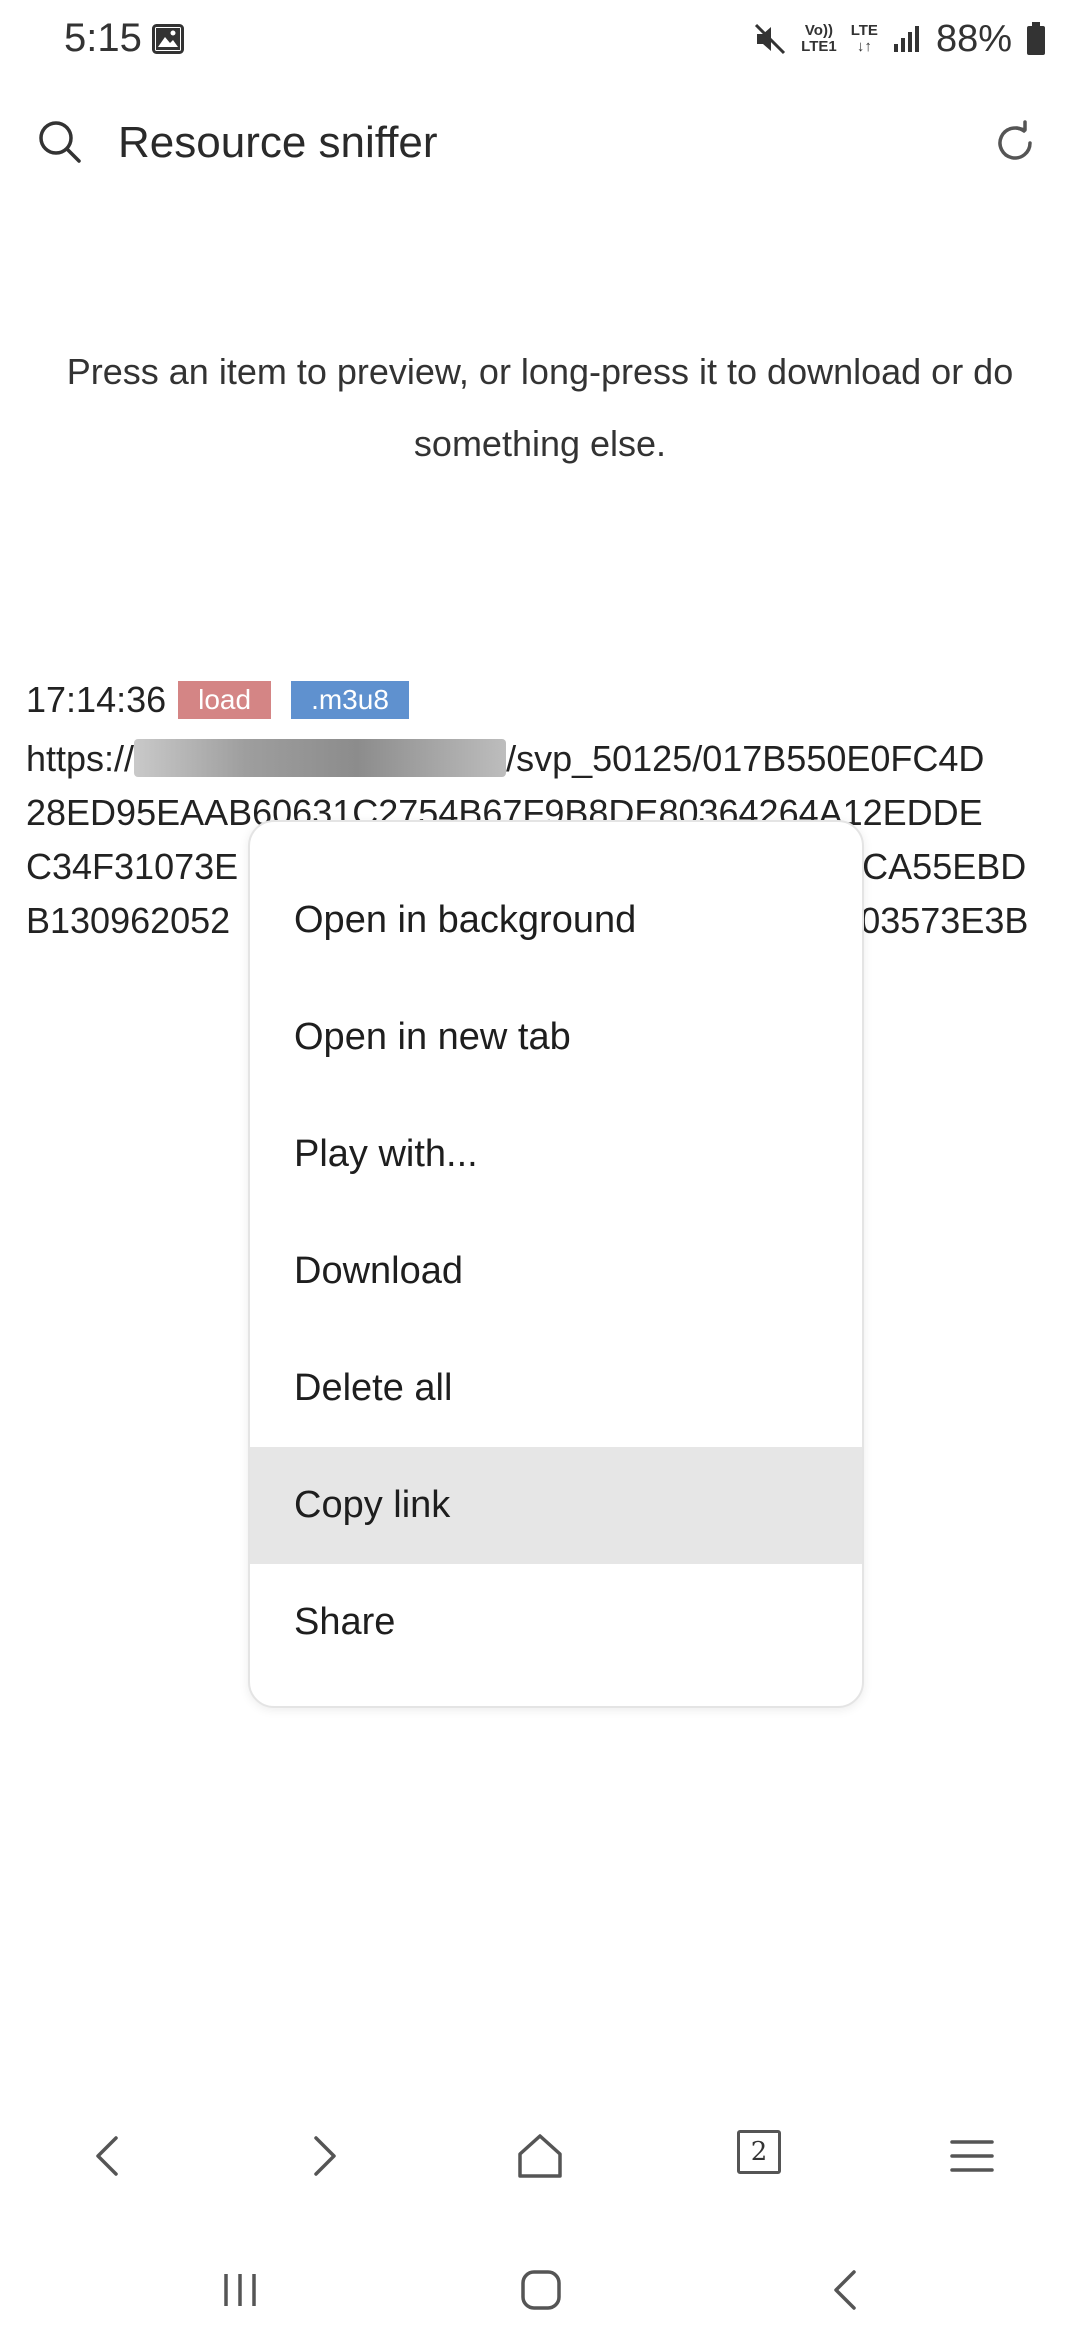 This screenshot has height=2340, width=1080. What do you see at coordinates (540, 40) in the screenshot?
I see `status-bar: 5:15 Vo)) LTE1 LTE ↓↑ 88%` at bounding box center [540, 40].